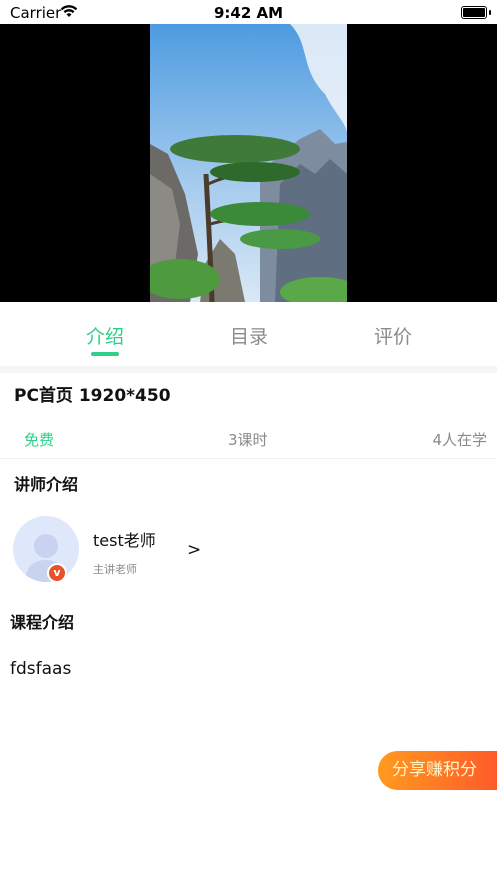 The height and width of the screenshot is (883, 497). Describe the element at coordinates (46, 558) in the screenshot. I see `user-silhouette-icon` at that location.